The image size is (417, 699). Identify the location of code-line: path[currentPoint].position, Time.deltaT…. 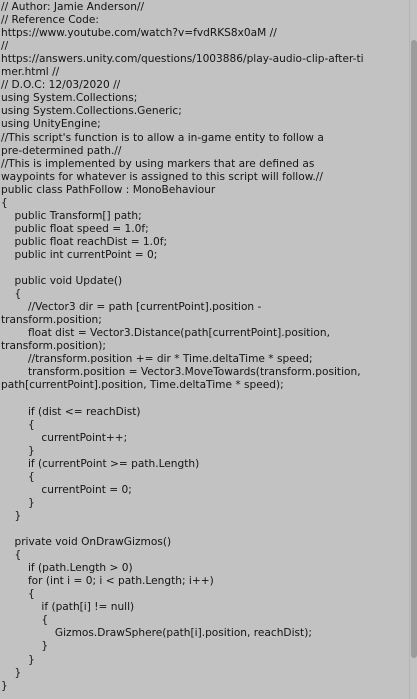
(142, 385).